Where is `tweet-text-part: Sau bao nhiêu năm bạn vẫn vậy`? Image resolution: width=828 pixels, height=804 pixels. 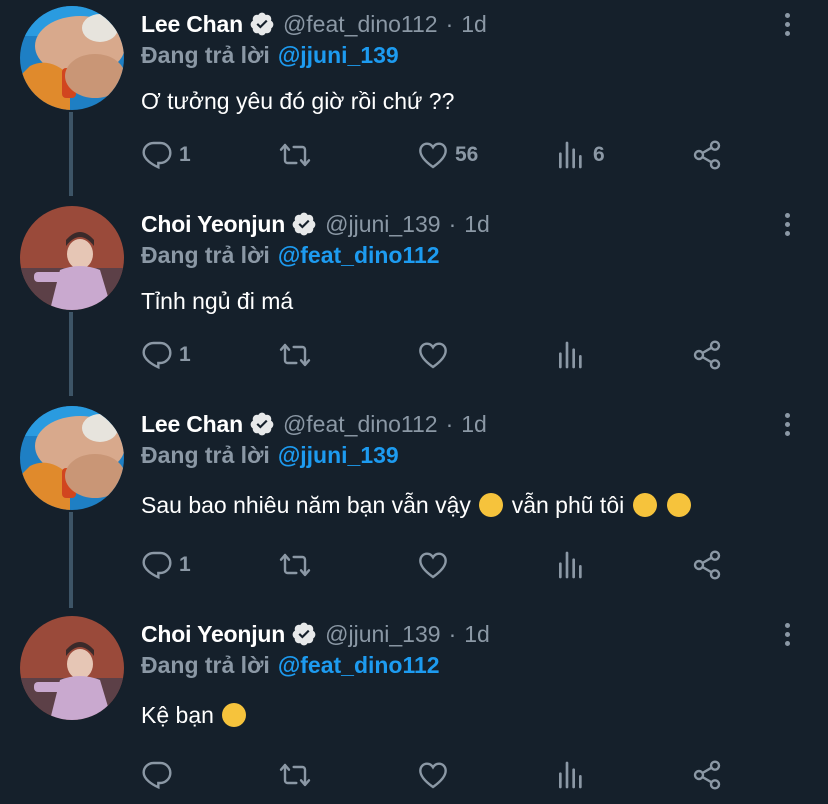 tweet-text-part: Sau bao nhiêu năm bạn vẫn vậy is located at coordinates (306, 505).